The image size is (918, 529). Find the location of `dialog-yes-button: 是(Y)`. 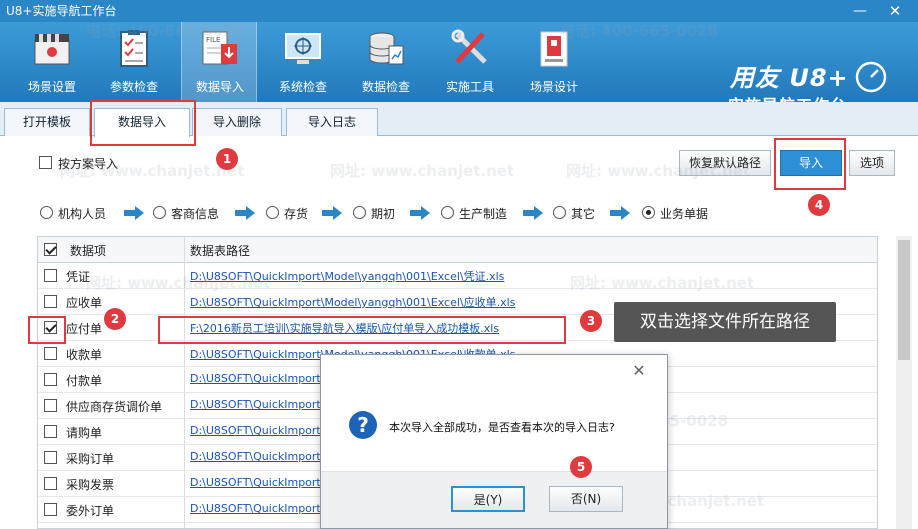

dialog-yes-button: 是(Y) is located at coordinates (488, 499).